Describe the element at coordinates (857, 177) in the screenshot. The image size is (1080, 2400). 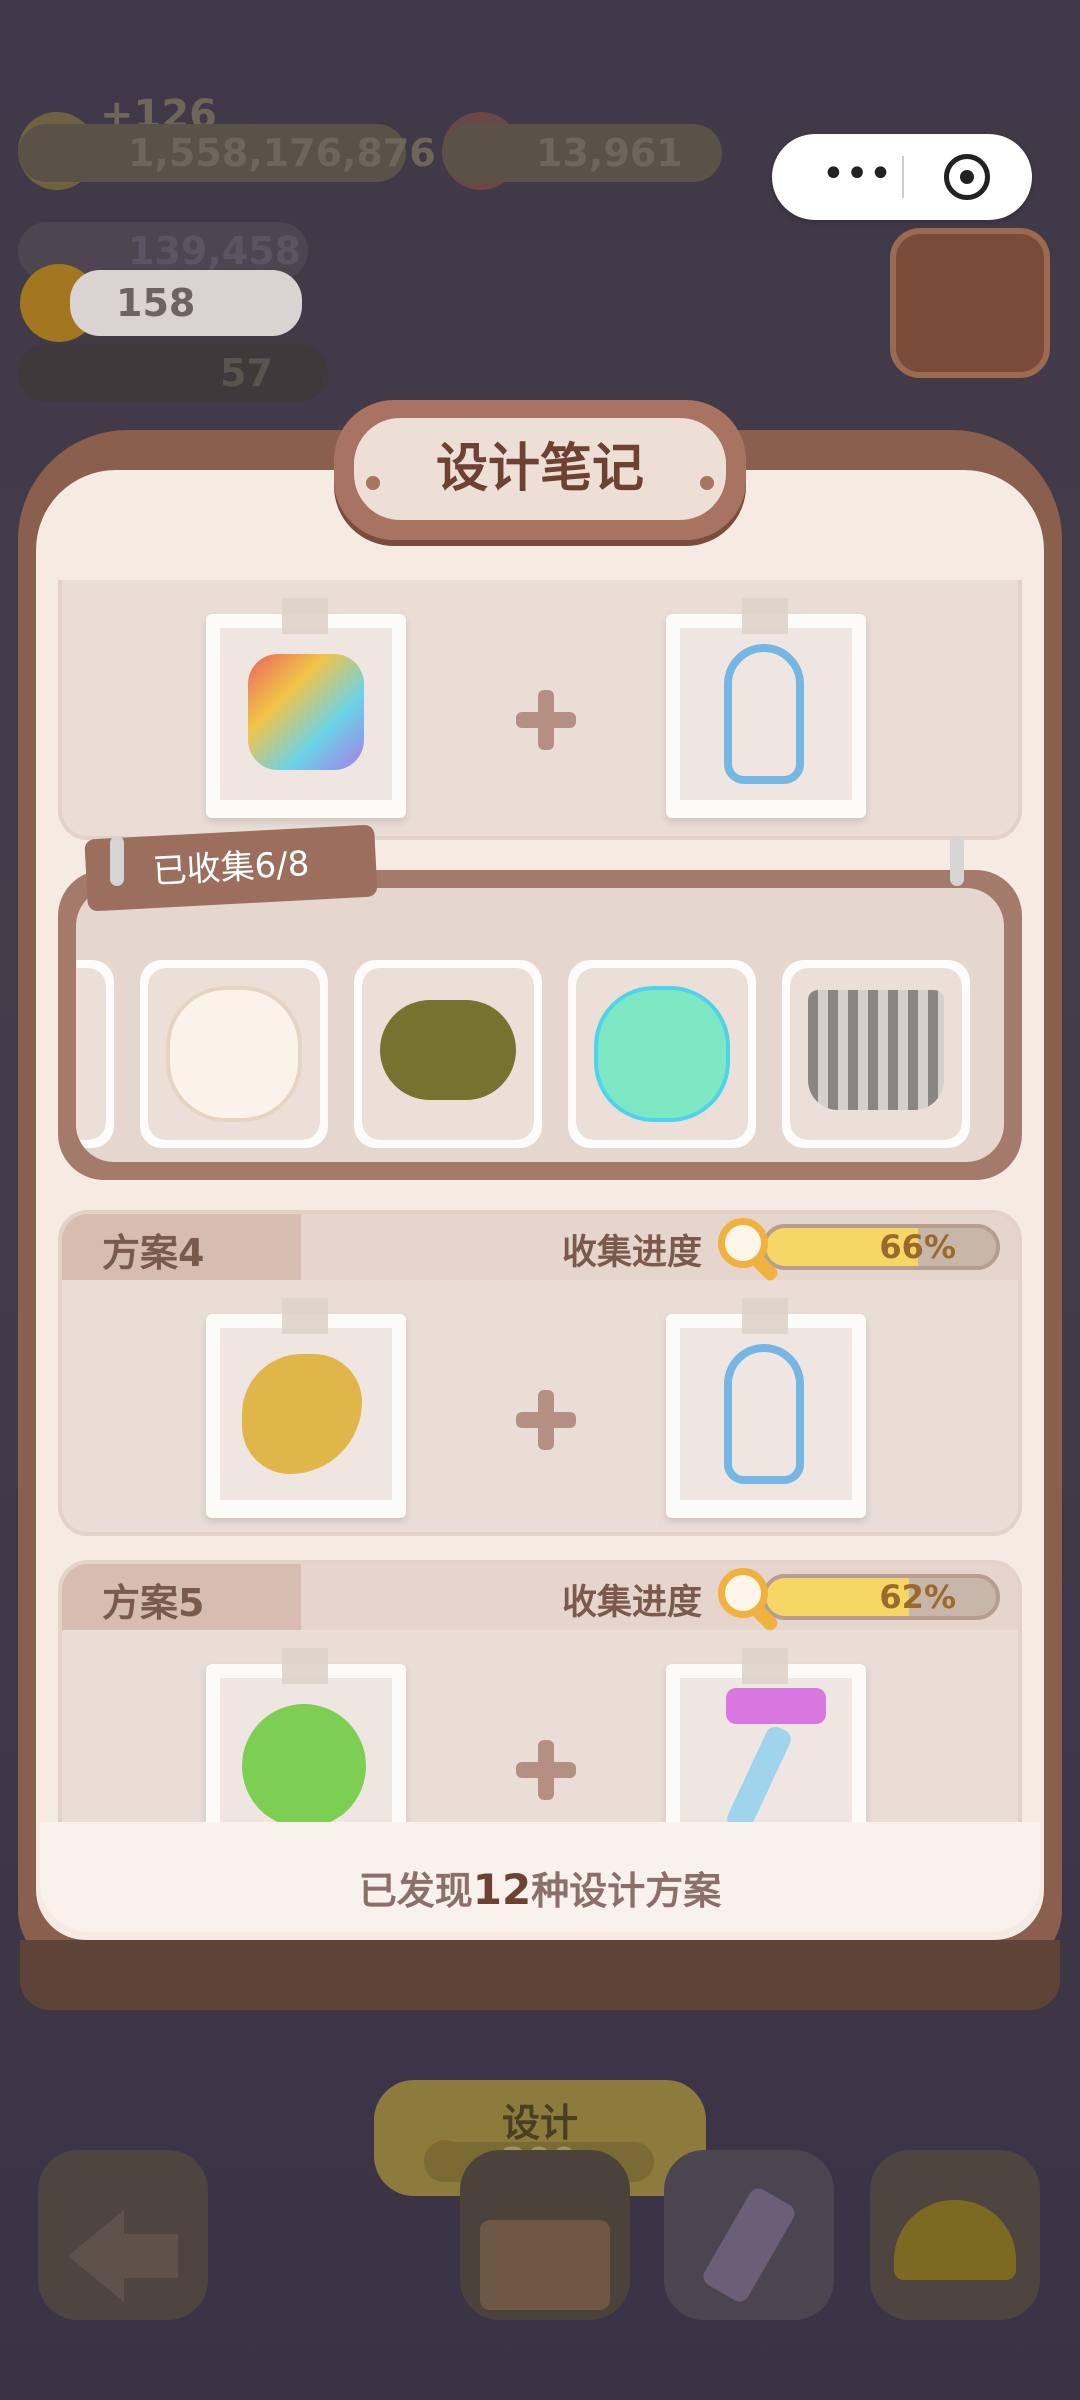
I see `more-menu-icon: •••` at that location.